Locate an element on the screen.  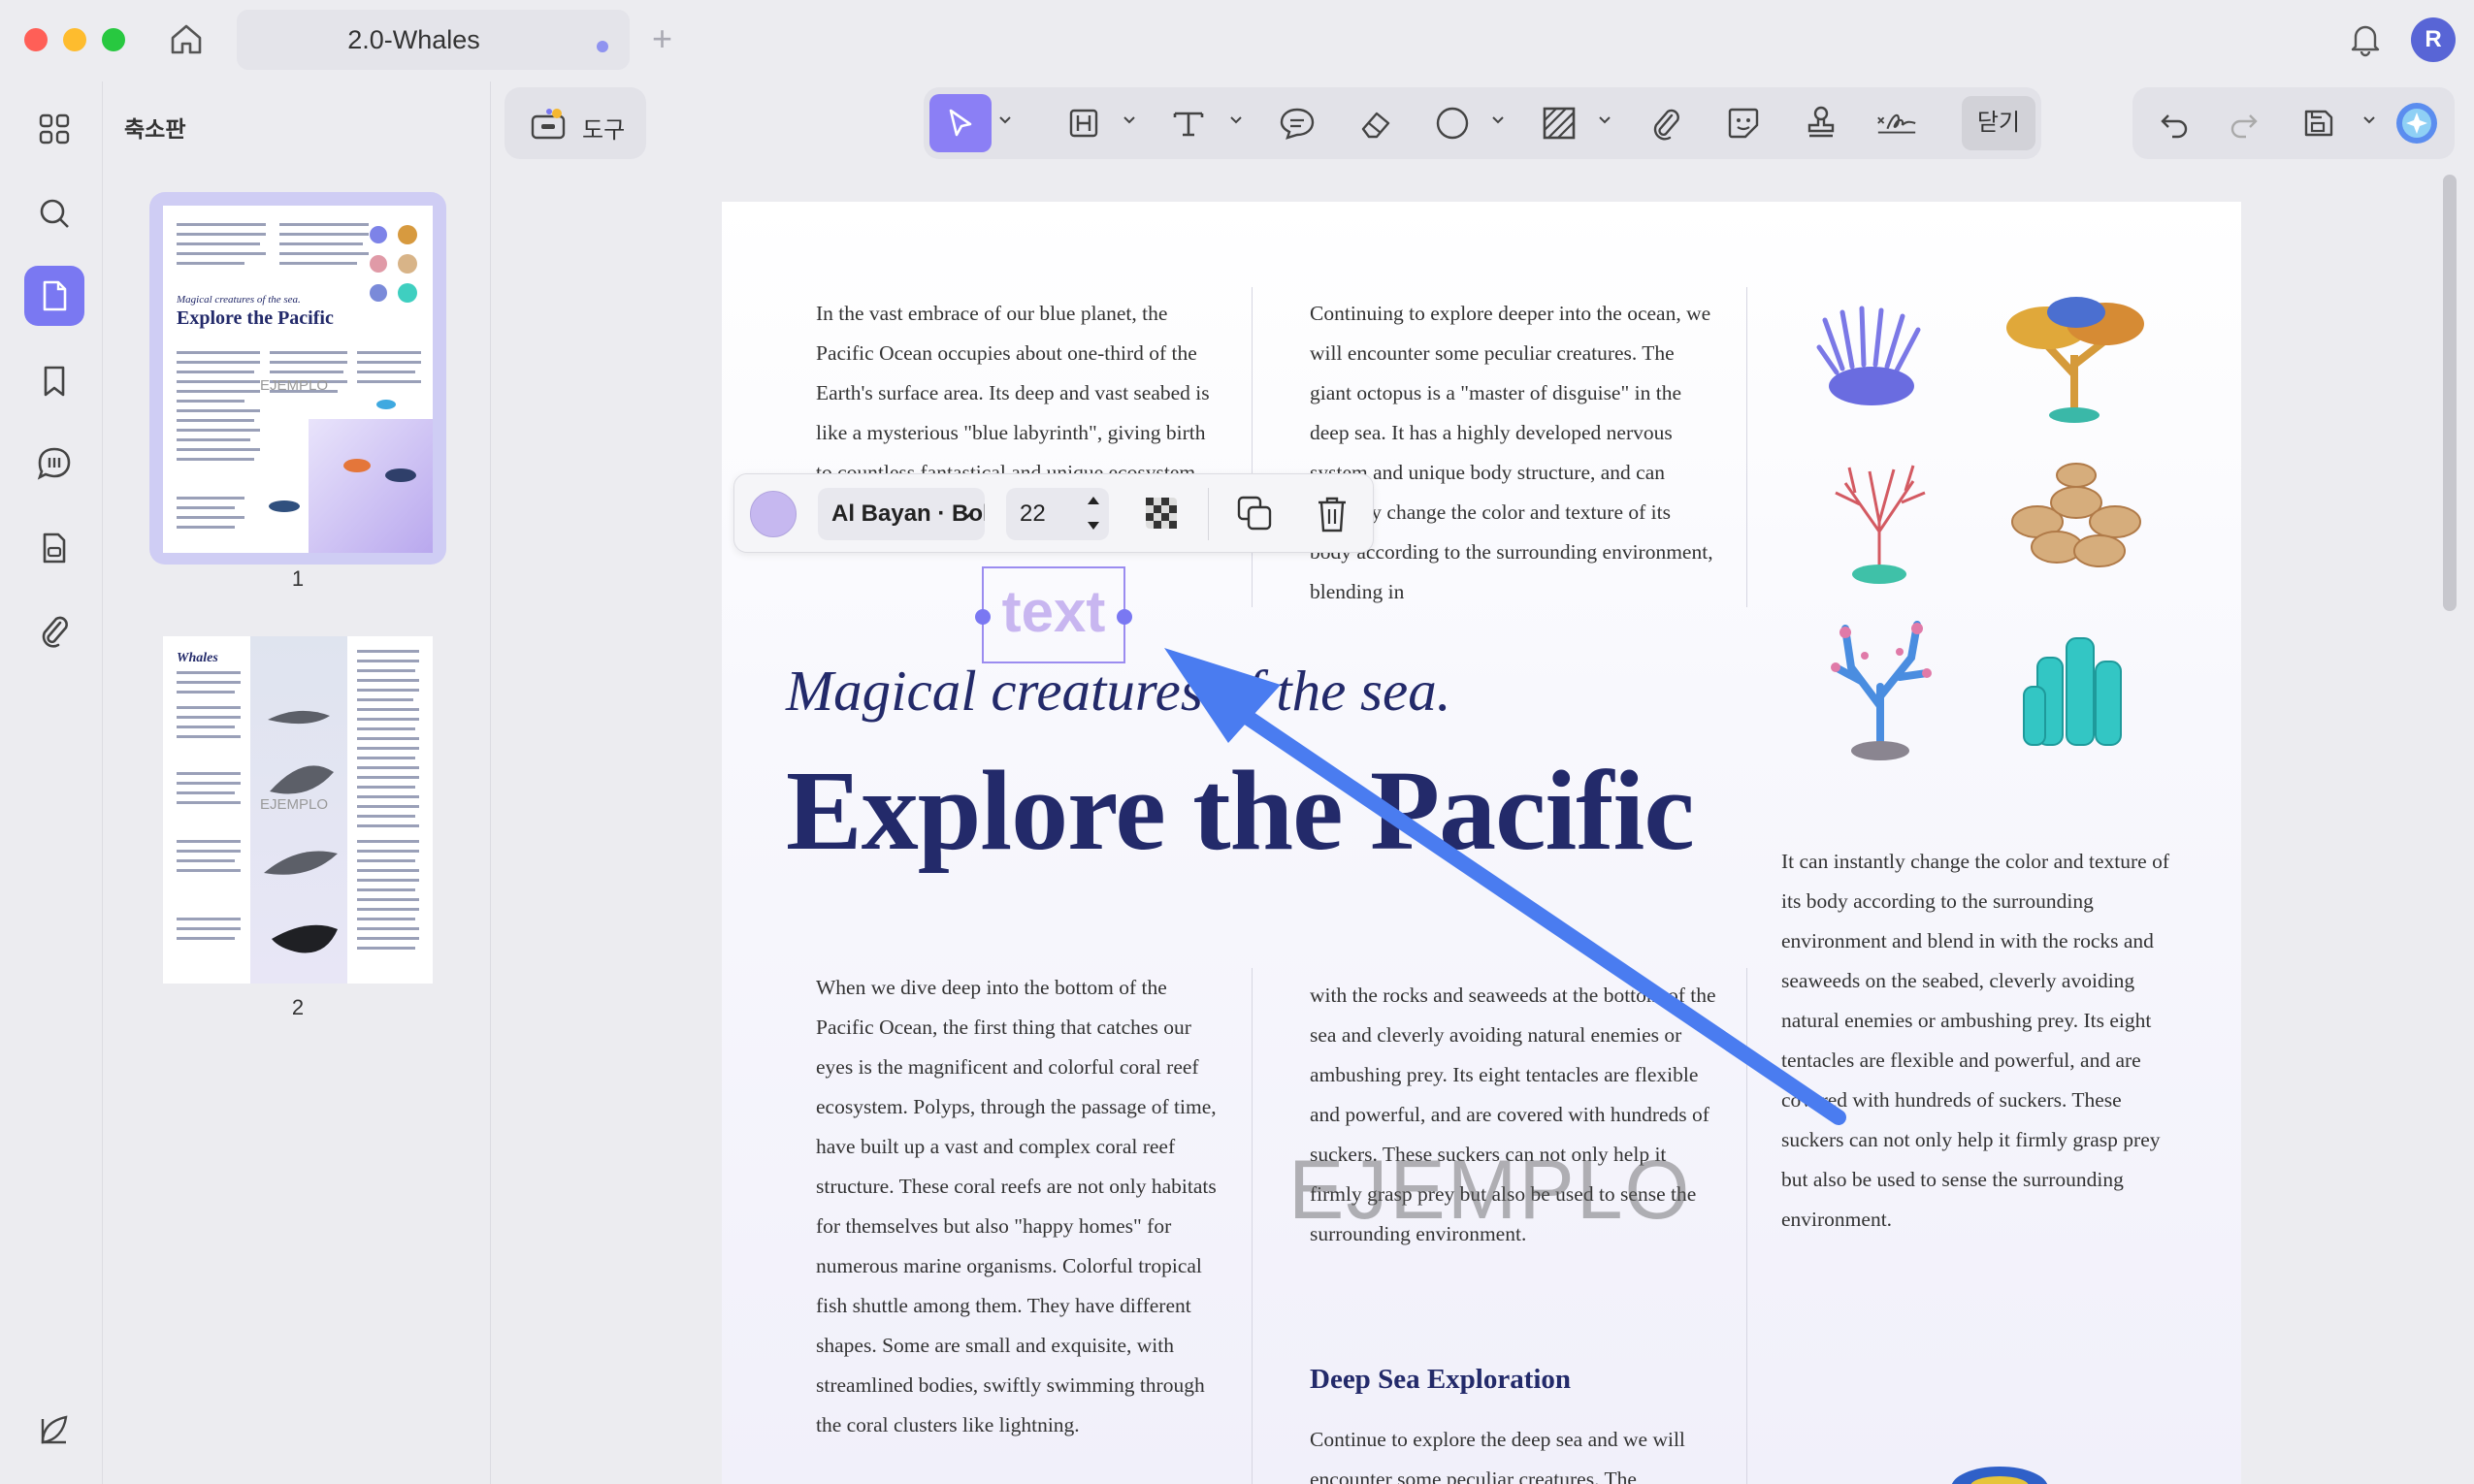
thumb2-watermark: EJEMPLO is located at coordinates (294, 805).